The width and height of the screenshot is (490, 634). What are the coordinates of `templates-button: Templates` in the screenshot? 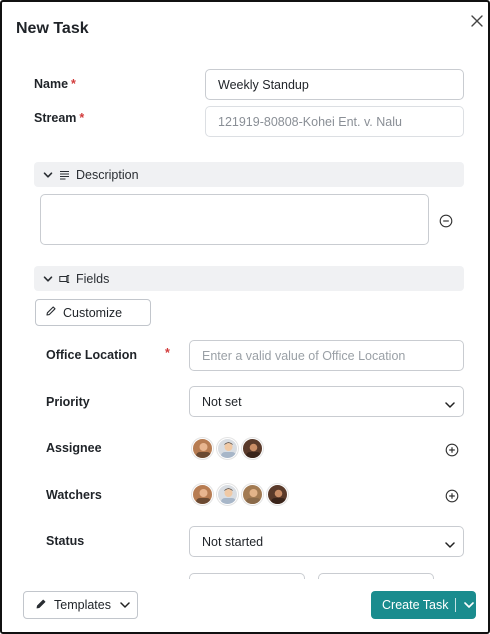 It's located at (80, 605).